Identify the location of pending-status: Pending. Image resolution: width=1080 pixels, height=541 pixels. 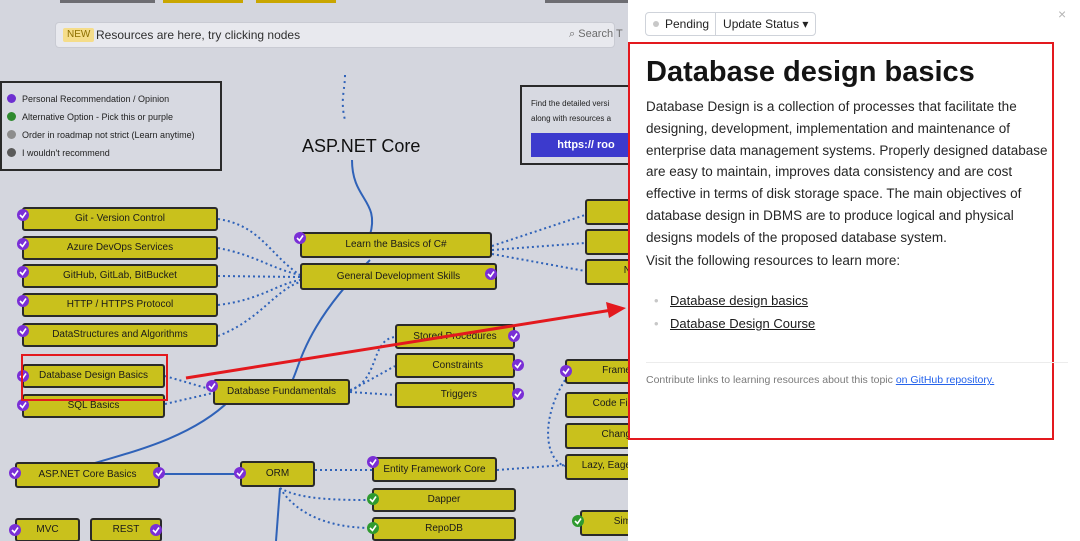
(681, 24).